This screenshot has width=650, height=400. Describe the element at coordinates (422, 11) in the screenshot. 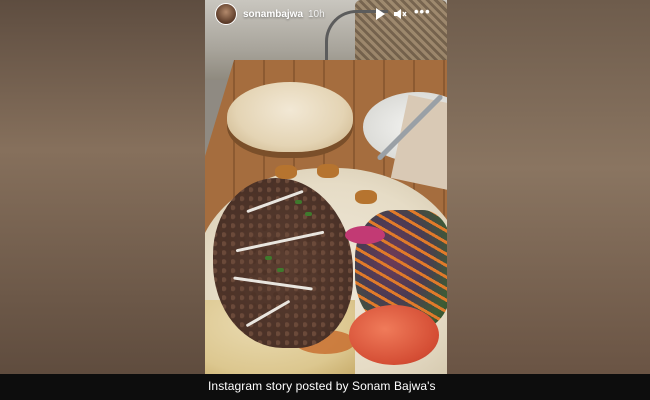

I see `more-horizontal-icon: •••` at that location.